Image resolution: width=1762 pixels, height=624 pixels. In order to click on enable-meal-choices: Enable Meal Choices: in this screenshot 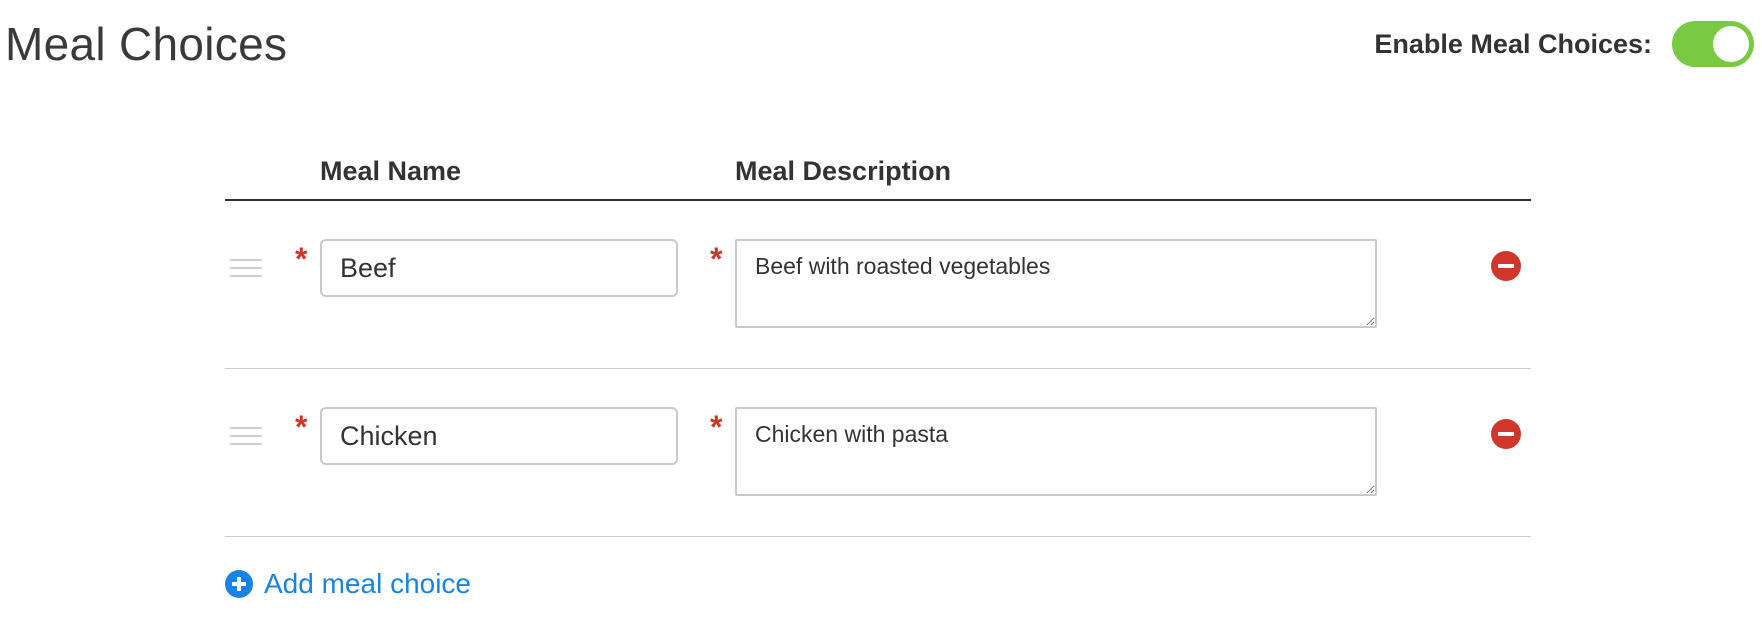, I will do `click(1564, 44)`.